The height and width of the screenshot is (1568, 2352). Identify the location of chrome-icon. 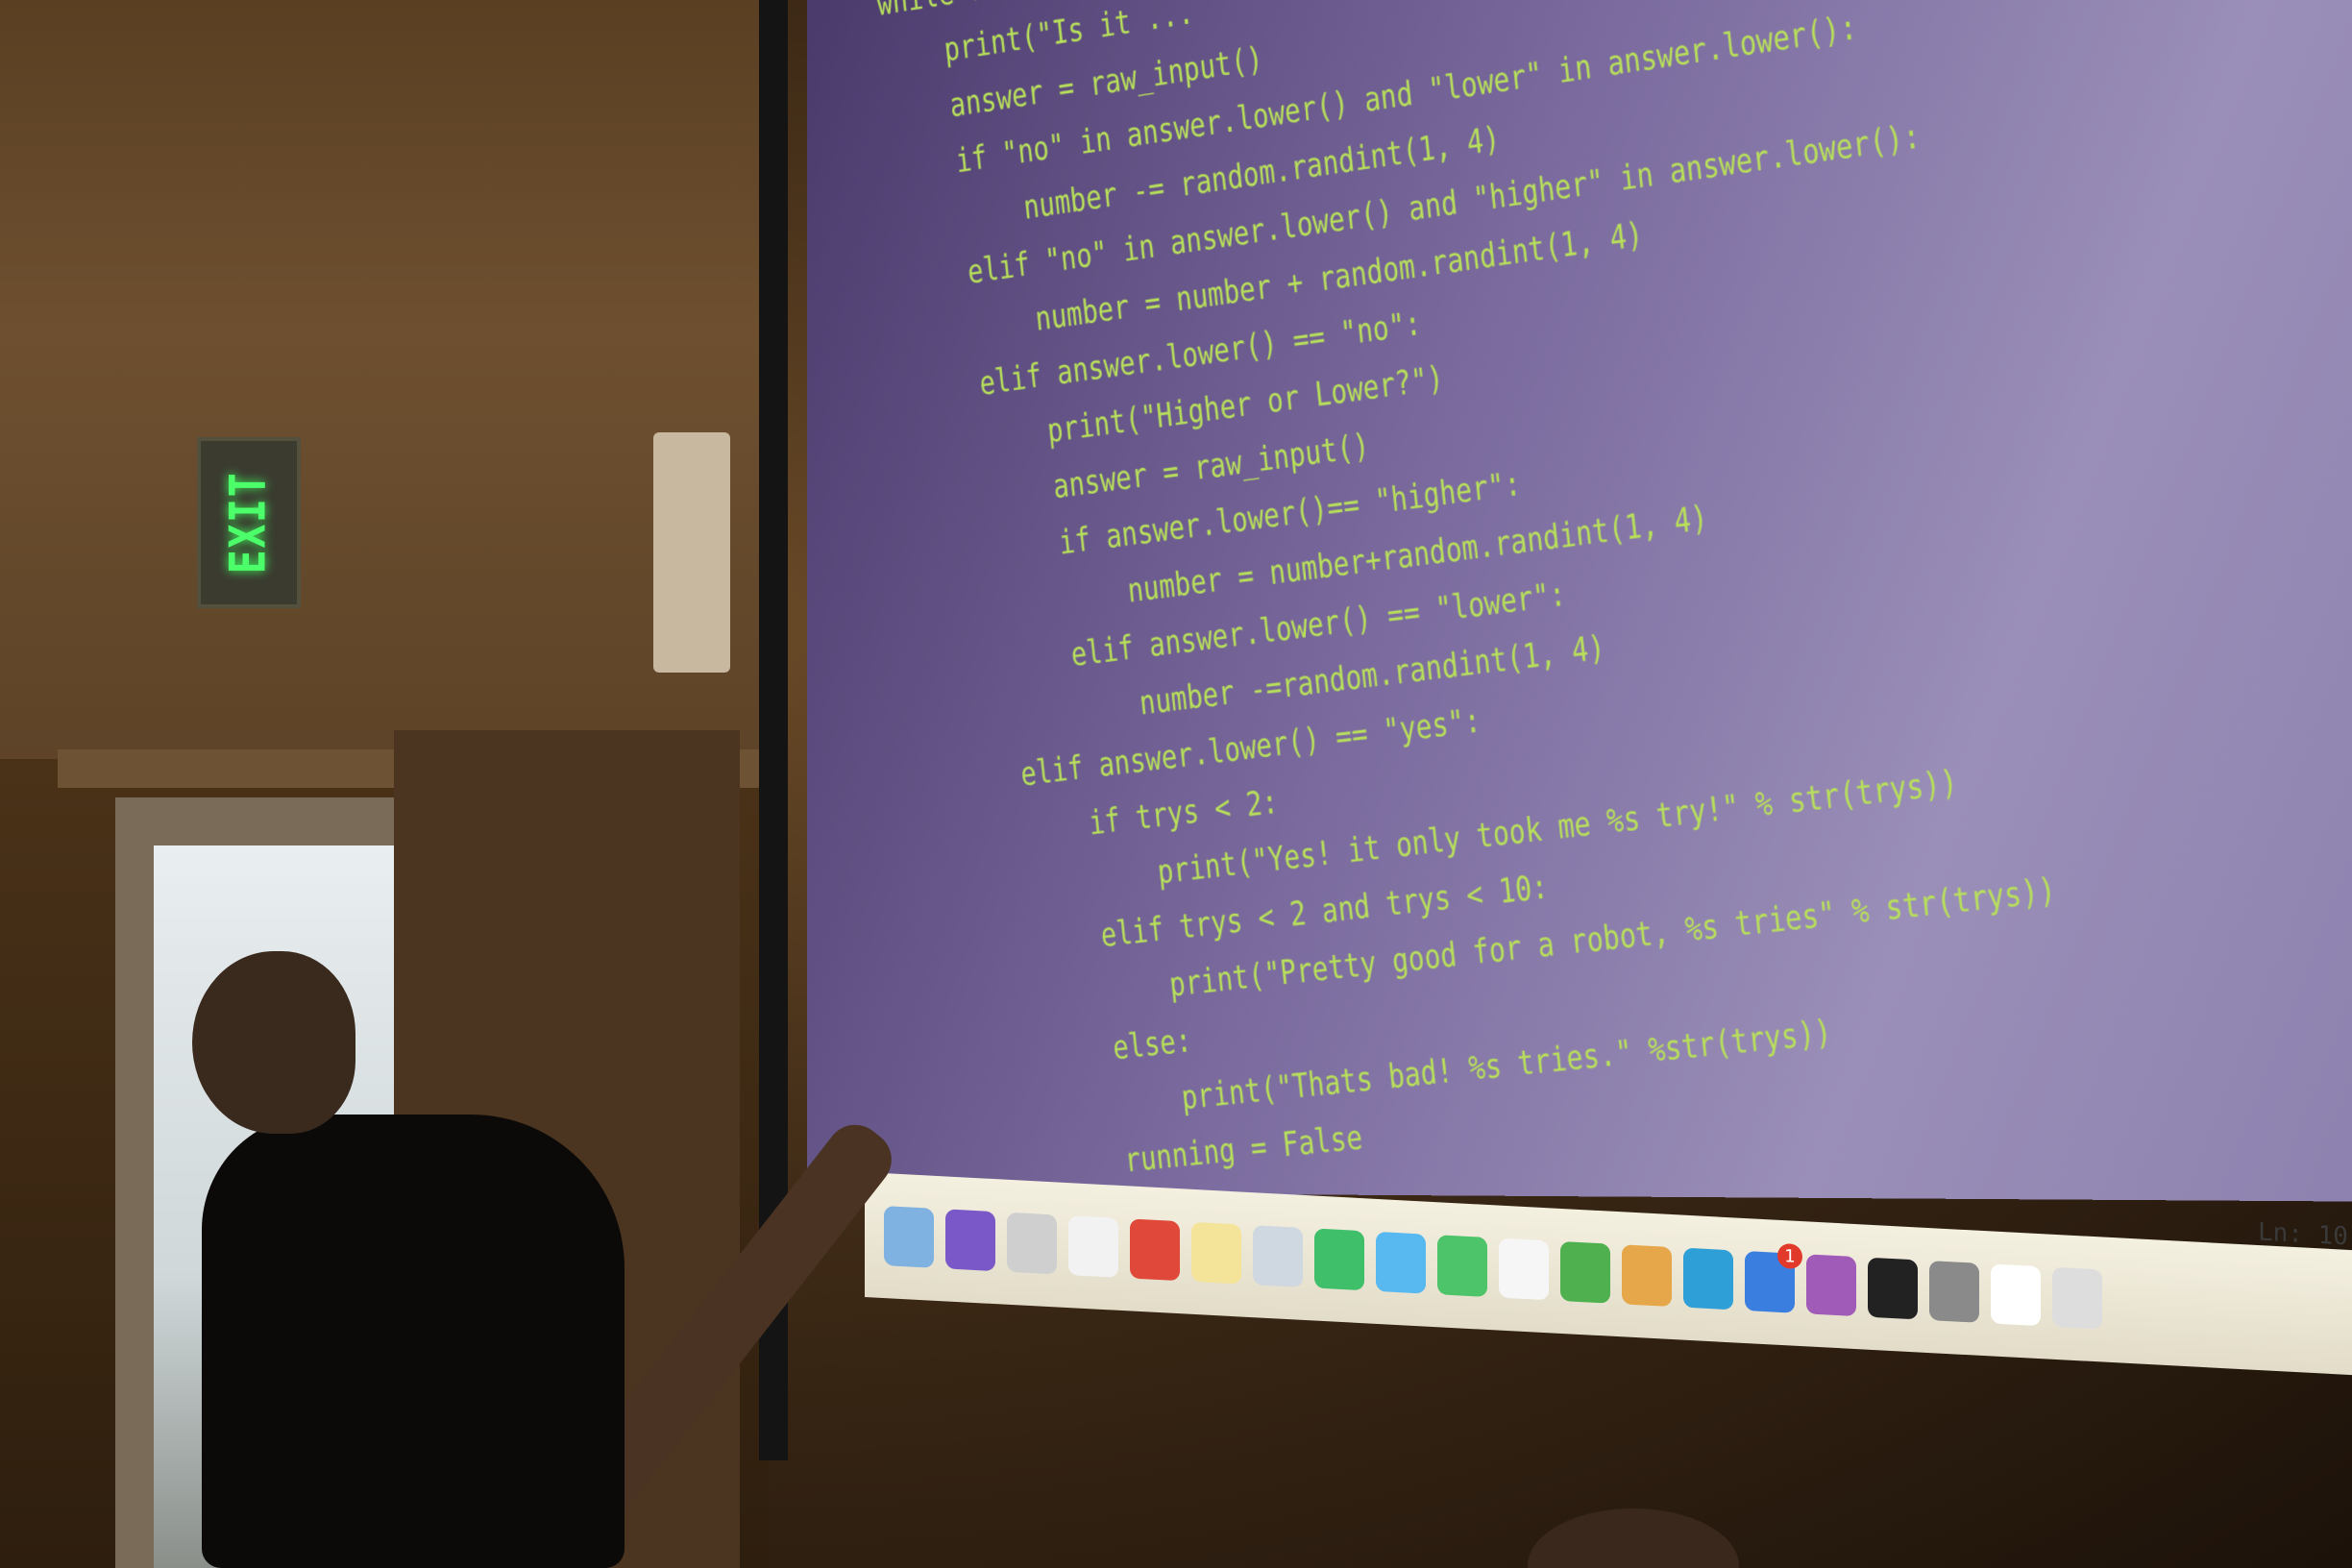
(1155, 1250).